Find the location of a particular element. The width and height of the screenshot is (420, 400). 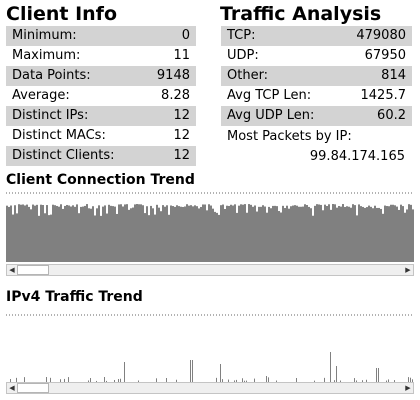

stat-label: Data Points: is located at coordinates (51, 75).